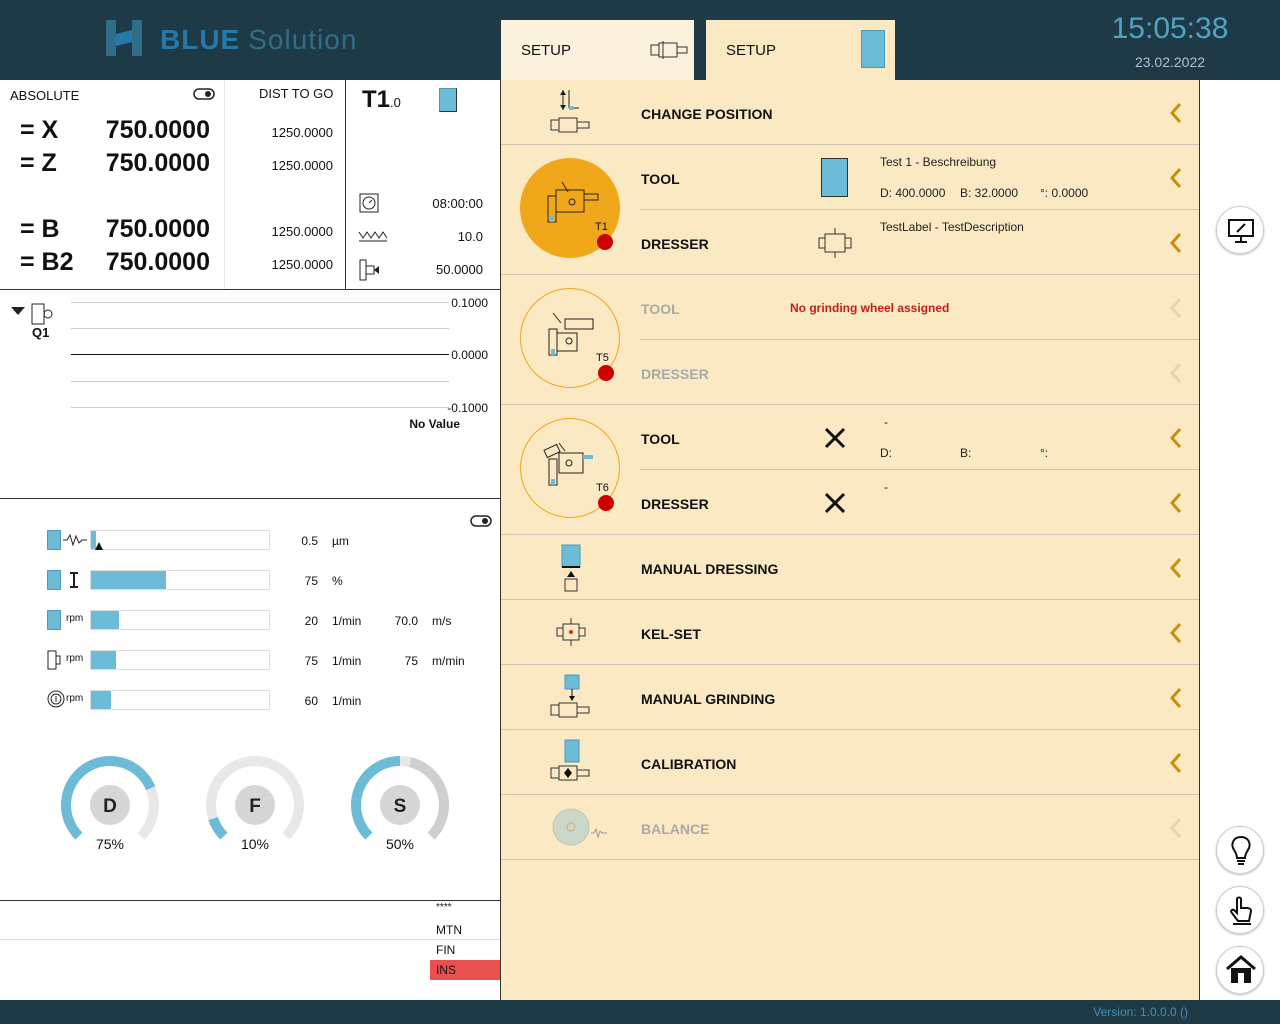 The image size is (1280, 1024). What do you see at coordinates (689, 764) in the screenshot?
I see `menu-label: CALIBRATION` at bounding box center [689, 764].